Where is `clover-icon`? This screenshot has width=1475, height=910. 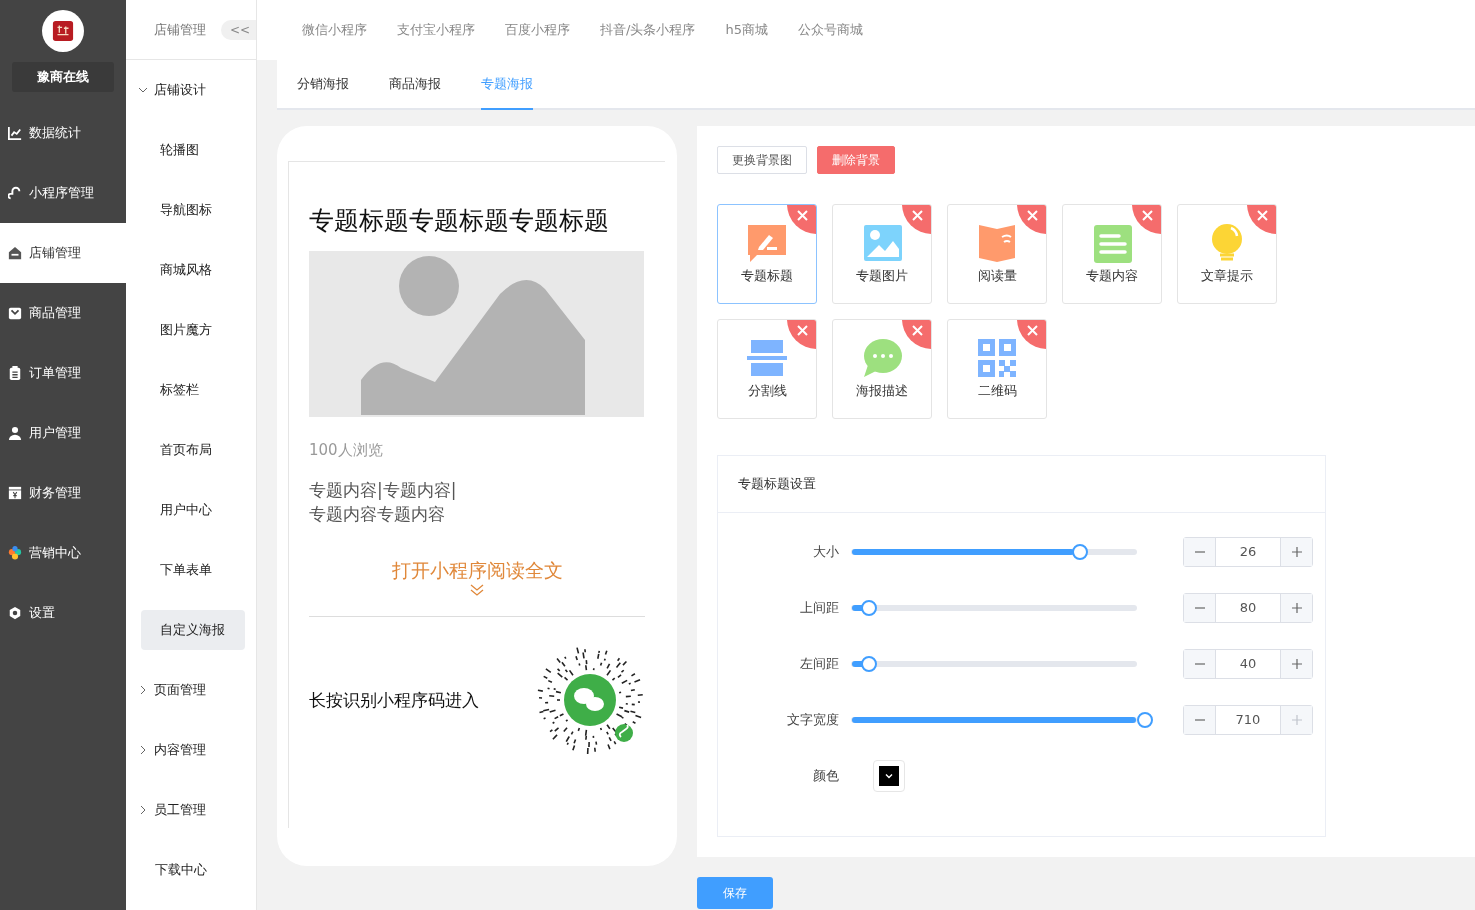
clover-icon is located at coordinates (15, 553).